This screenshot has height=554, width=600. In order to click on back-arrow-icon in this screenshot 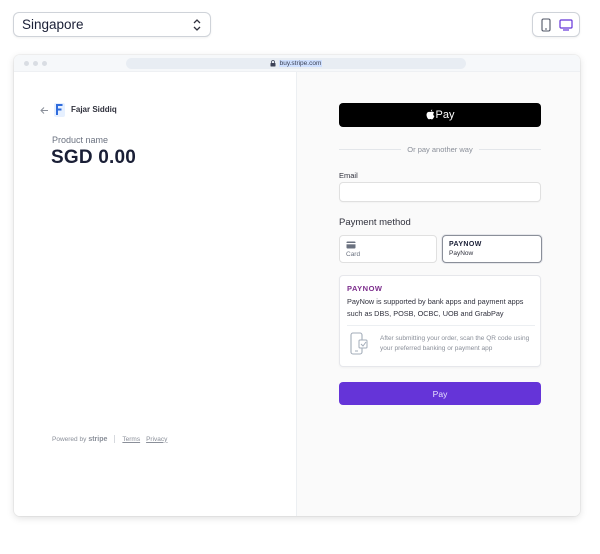, I will do `click(44, 110)`.